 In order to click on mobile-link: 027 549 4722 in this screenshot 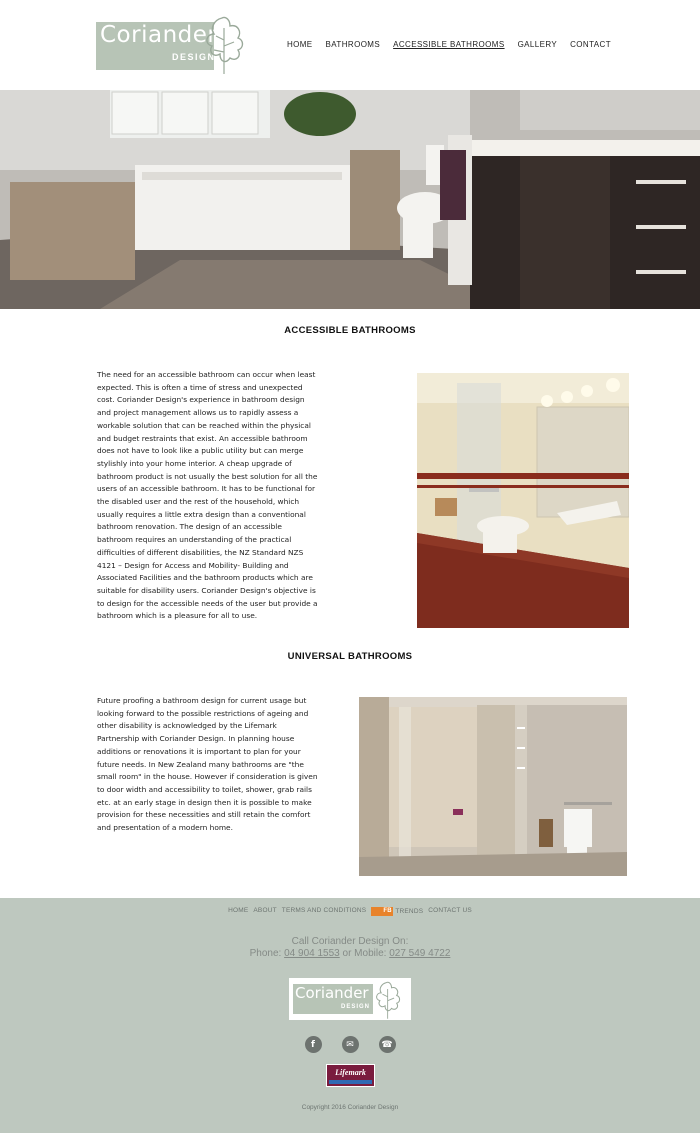, I will do `click(419, 953)`.